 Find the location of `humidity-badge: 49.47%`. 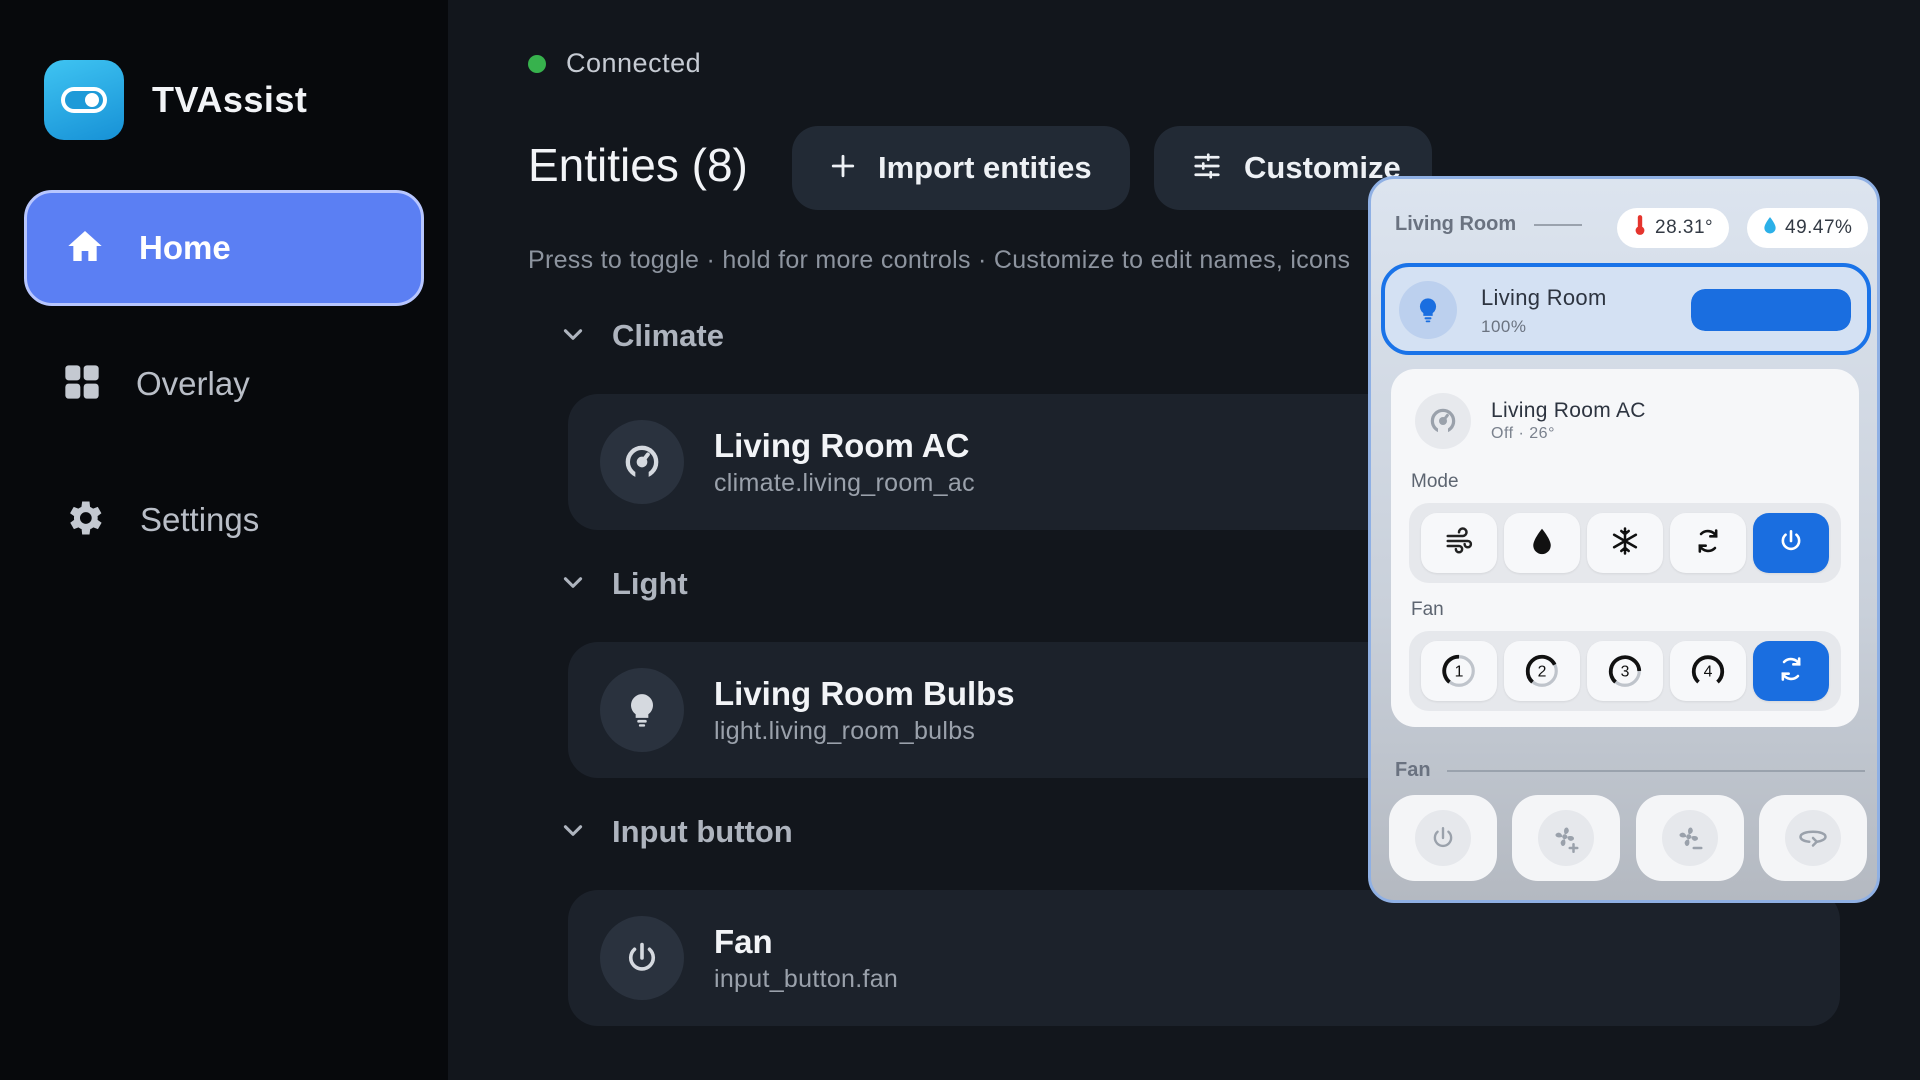

humidity-badge: 49.47% is located at coordinates (1808, 228).